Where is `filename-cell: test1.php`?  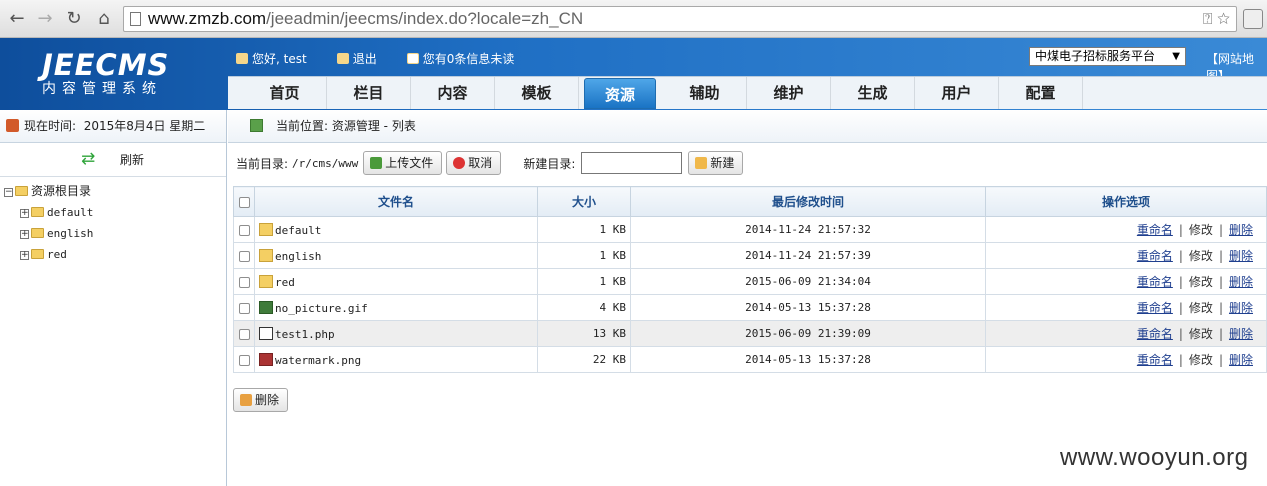 filename-cell: test1.php is located at coordinates (396, 333).